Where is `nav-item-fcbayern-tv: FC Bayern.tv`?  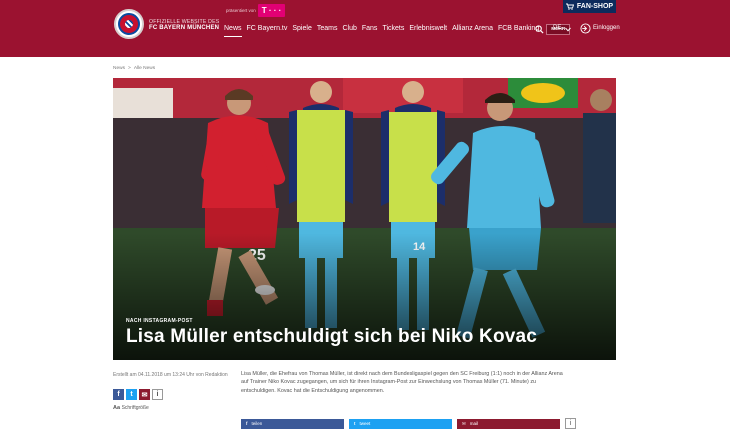
nav-item-fcbayern-tv: FC Bayern.tv is located at coordinates (267, 29).